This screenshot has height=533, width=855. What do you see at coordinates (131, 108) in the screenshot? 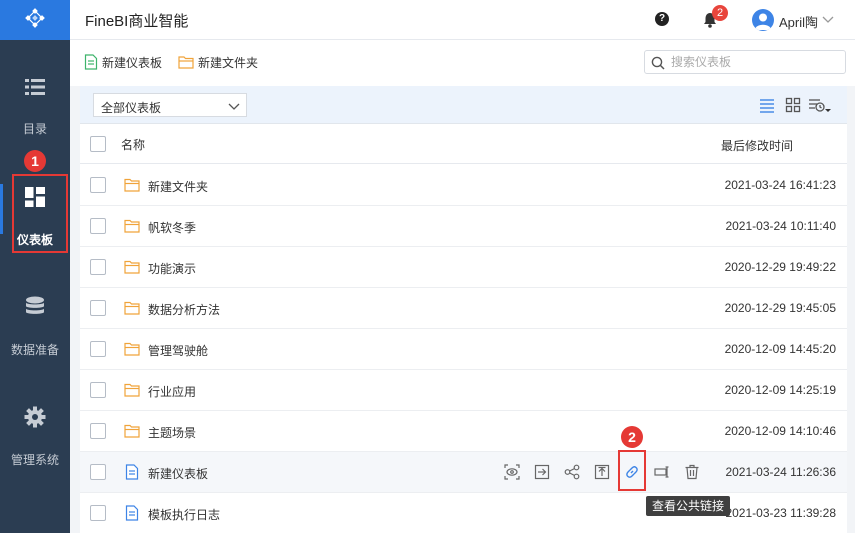
I see `filter-selected-value: 全部仪表板` at bounding box center [131, 108].